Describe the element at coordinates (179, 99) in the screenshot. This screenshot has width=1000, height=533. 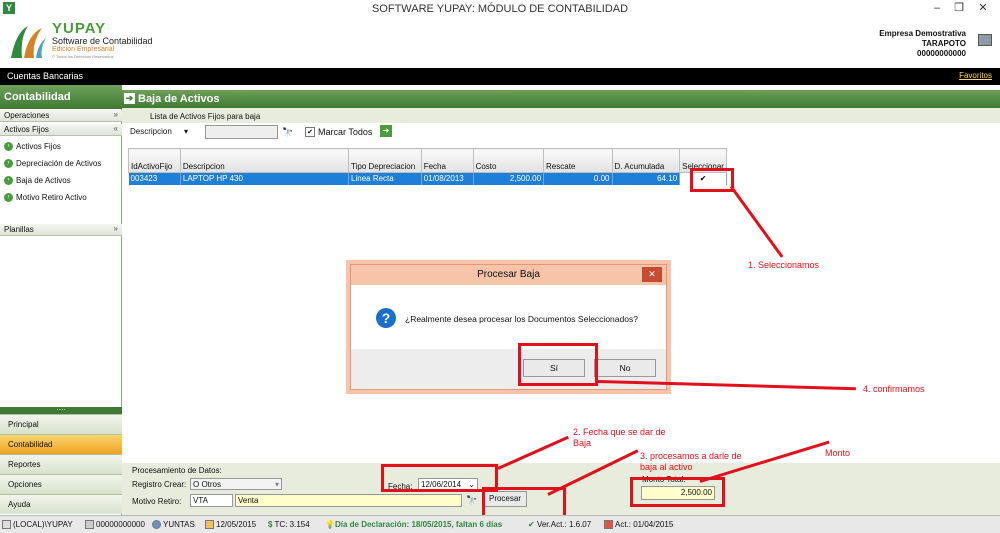
I see `page-title: Baja de Activos` at that location.